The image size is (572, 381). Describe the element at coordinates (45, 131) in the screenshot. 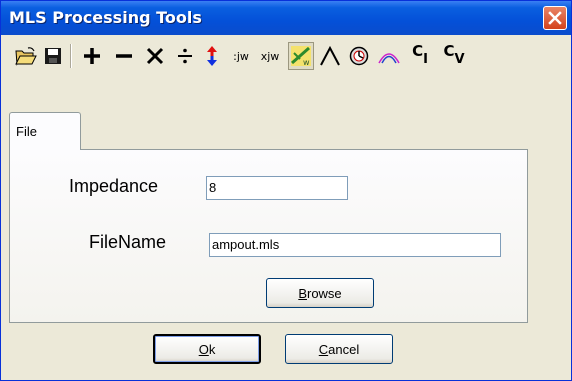

I see `tab-file: File` at that location.